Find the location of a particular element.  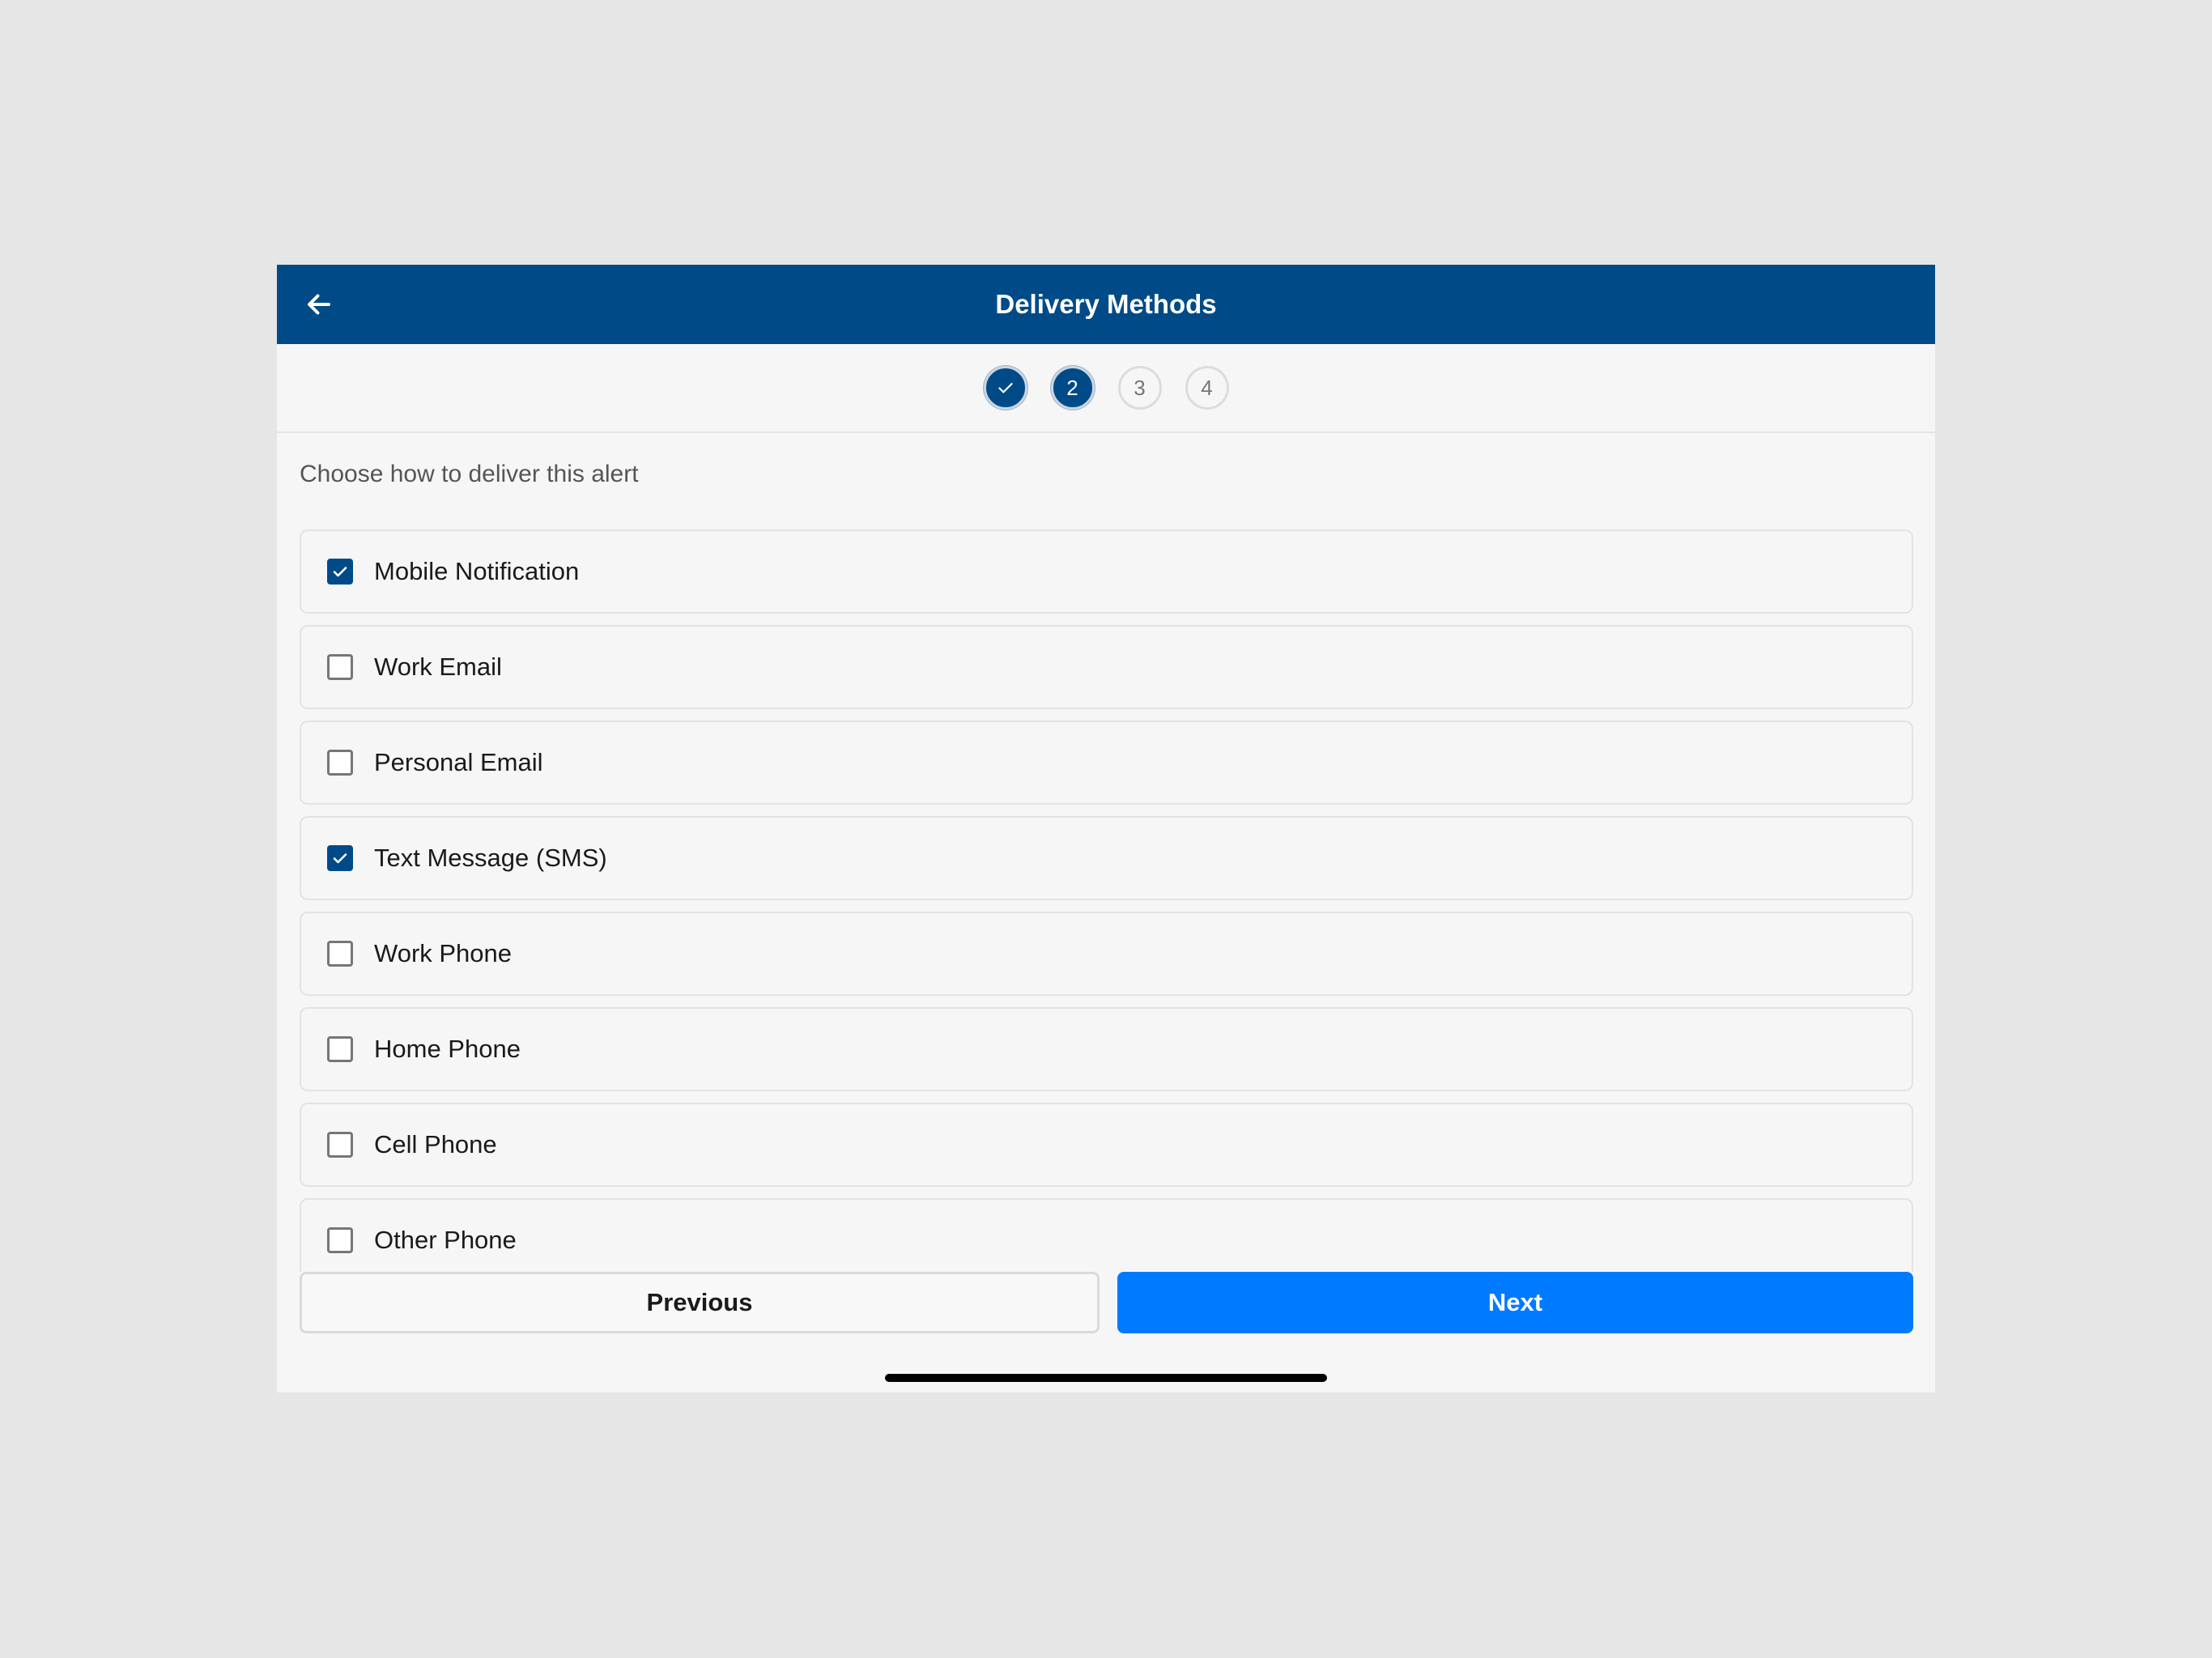

option-mobile-notification: Mobile Notification is located at coordinates (1106, 571).